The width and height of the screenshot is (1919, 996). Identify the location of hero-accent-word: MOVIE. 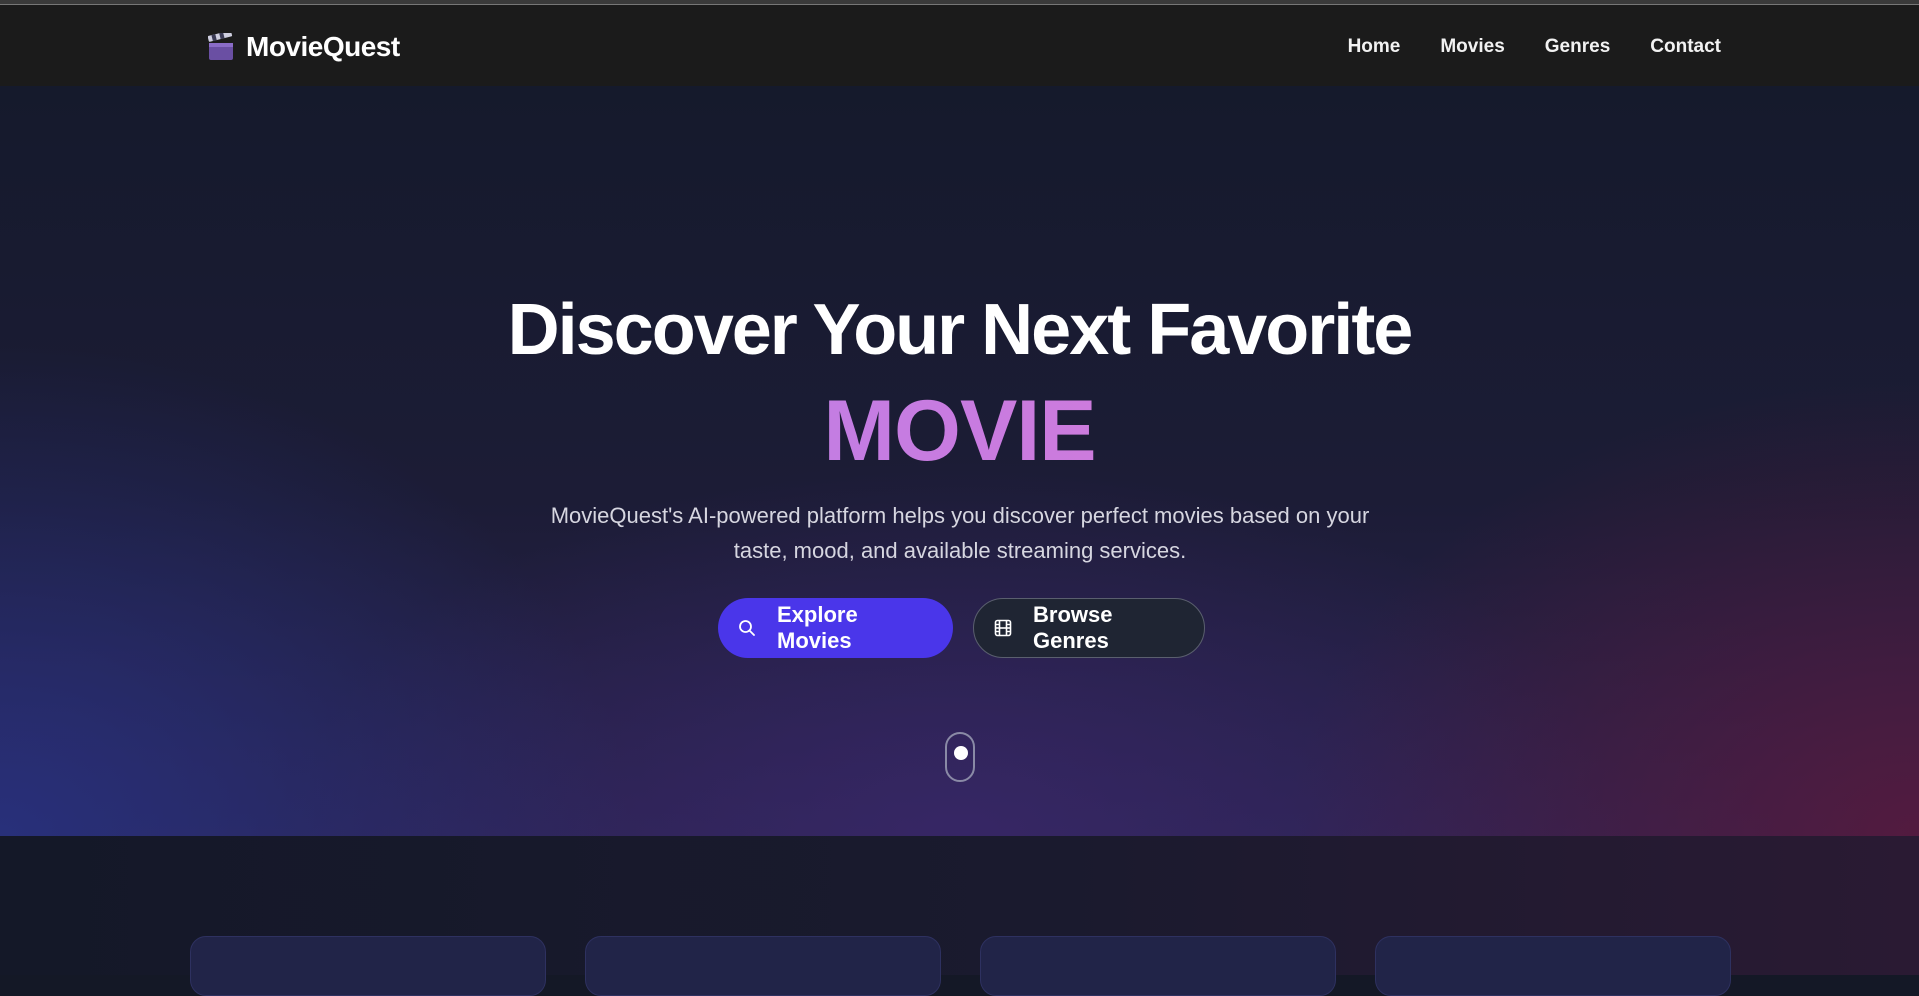
(959, 431).